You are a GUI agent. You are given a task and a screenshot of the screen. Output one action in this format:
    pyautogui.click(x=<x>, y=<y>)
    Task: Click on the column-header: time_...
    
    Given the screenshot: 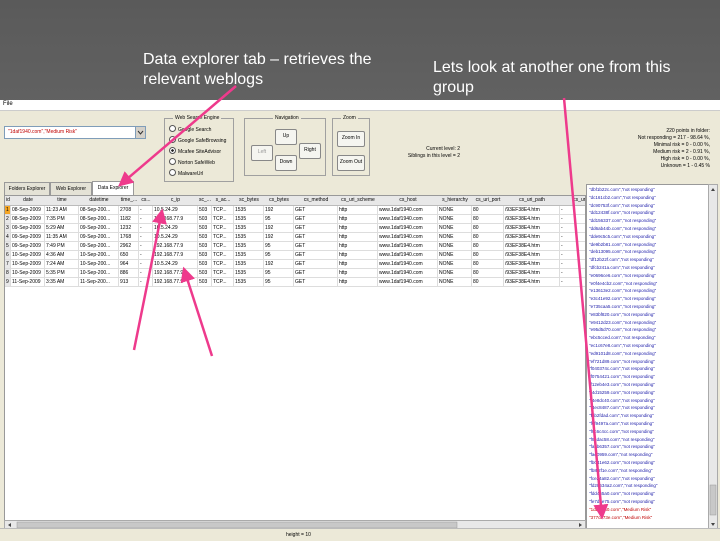 What is the action you would take?
    pyautogui.click(x=129, y=201)
    